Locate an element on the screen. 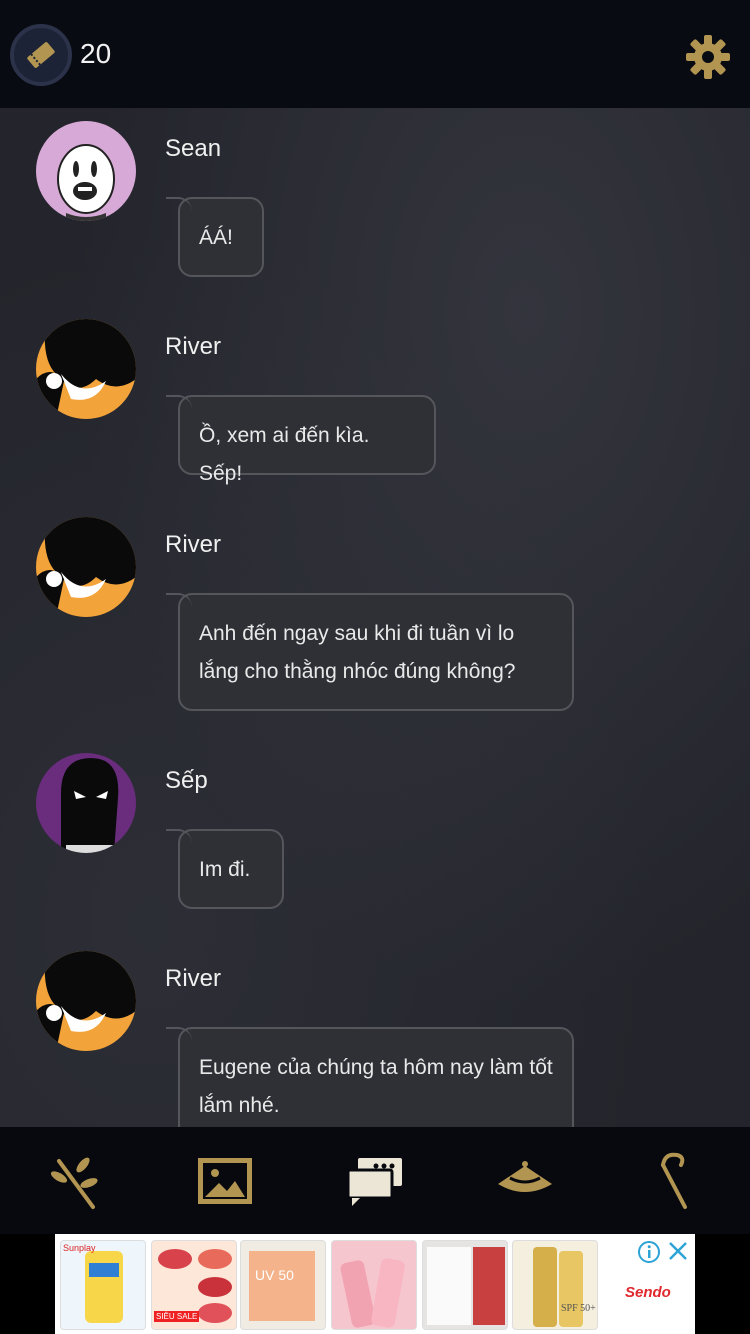  ticket-icon is located at coordinates (41, 55).